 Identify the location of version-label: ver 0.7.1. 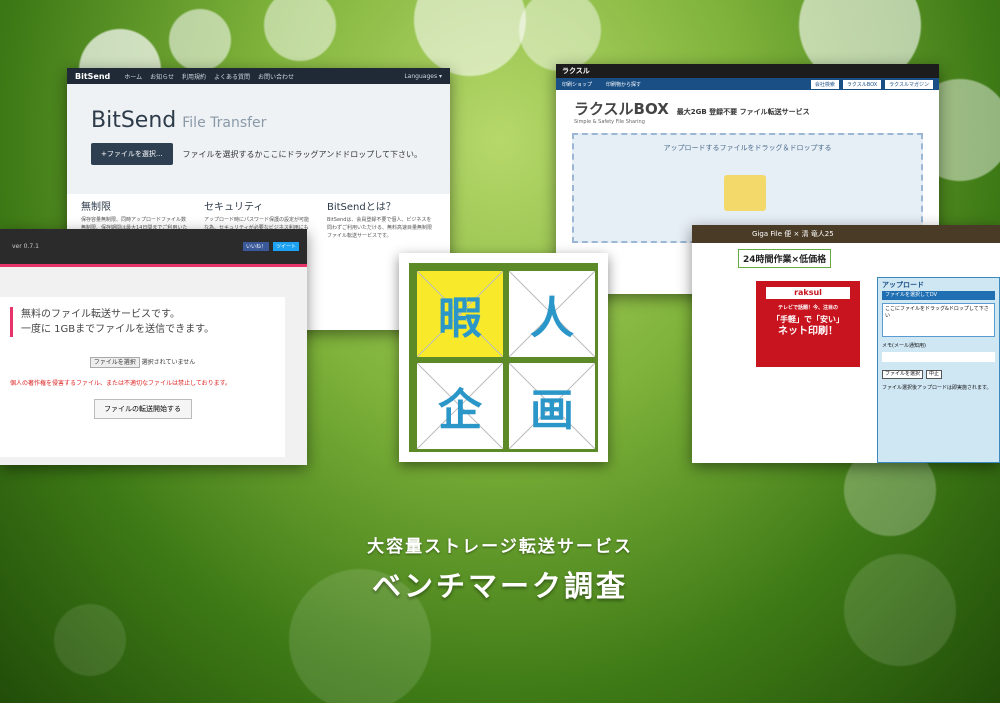
(25, 246).